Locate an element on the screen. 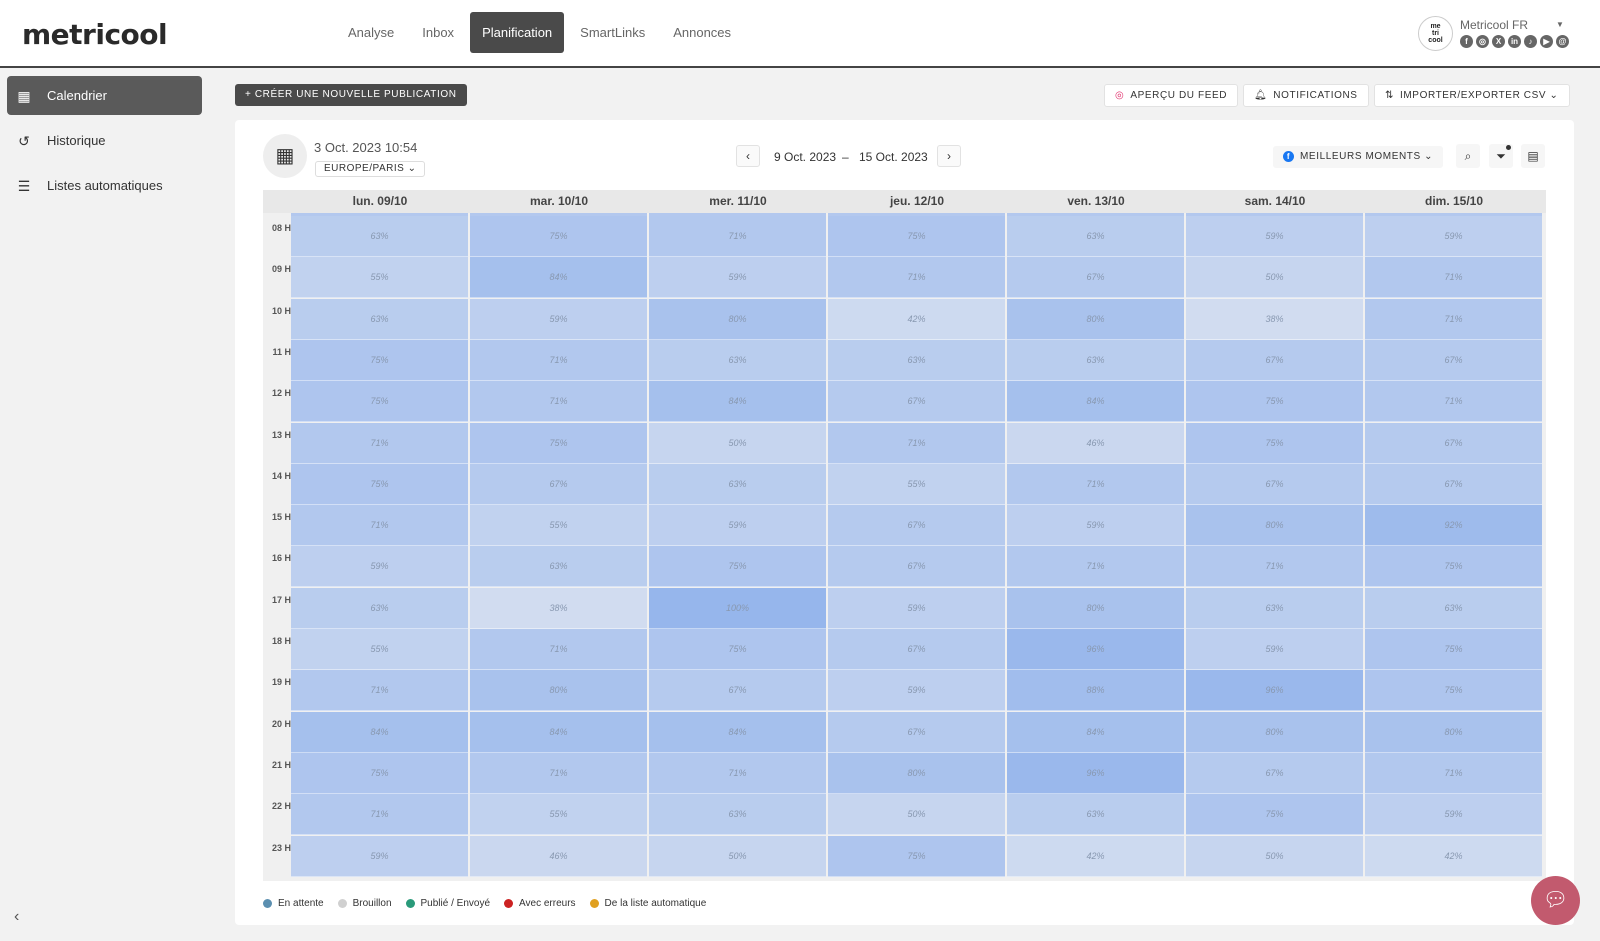  sidebar-item-historique: ↺ Historique is located at coordinates (104, 140).